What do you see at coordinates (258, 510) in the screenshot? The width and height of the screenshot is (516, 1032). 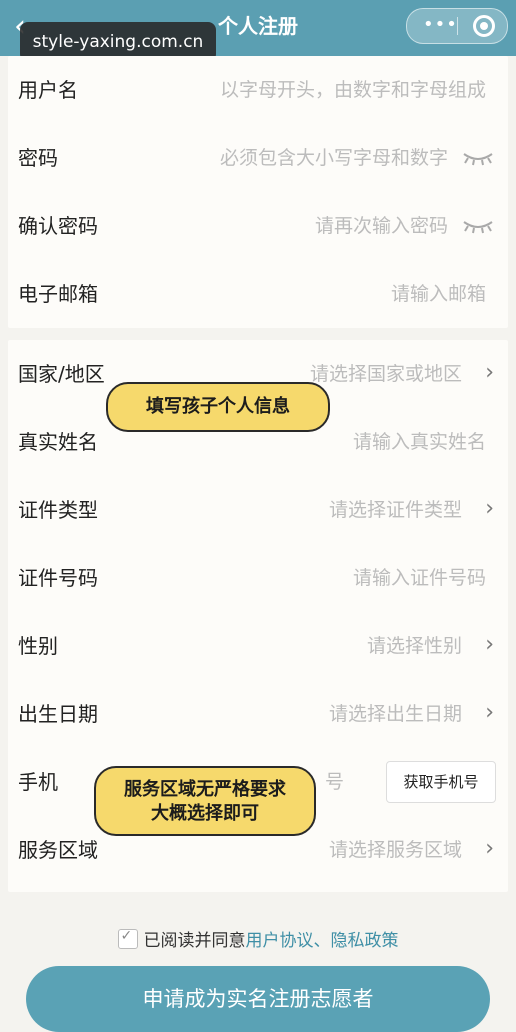 I see `idtype-row: 证件类型 请选择证件类型 ›` at bounding box center [258, 510].